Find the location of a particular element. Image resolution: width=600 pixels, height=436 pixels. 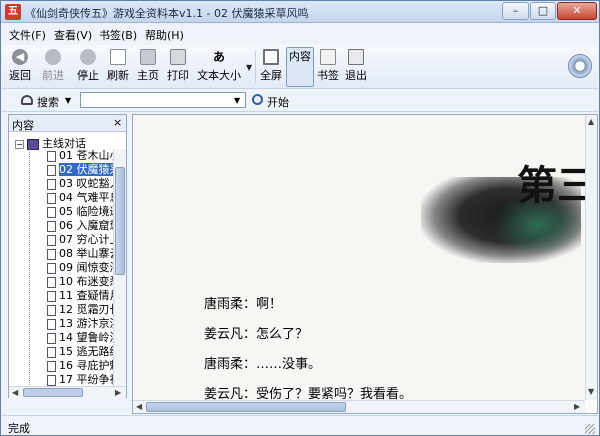

tree-item: 17 平纷争祖 is located at coordinates (67, 379).